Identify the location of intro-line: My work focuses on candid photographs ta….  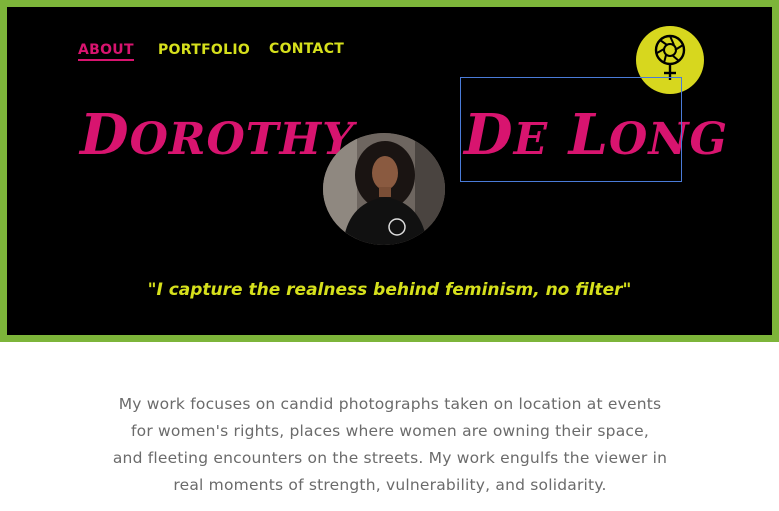
(390, 404).